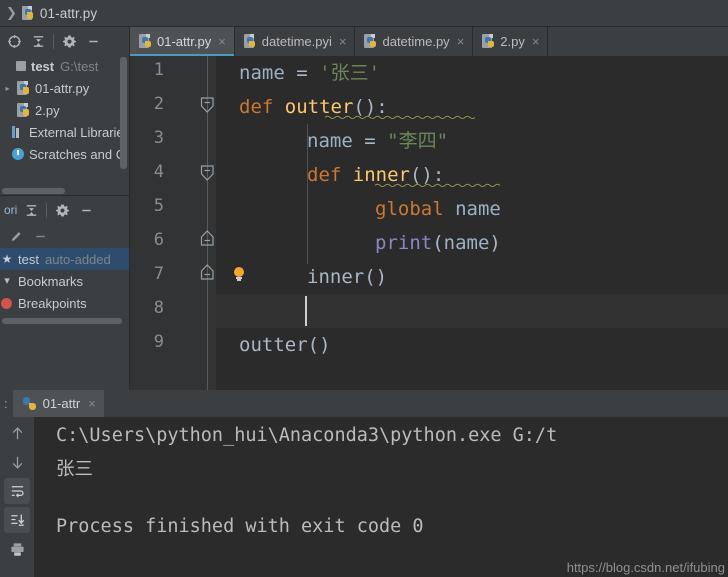  I want to click on editor-tab-datetime-pyi: datetime.pyi ×, so click(295, 41).